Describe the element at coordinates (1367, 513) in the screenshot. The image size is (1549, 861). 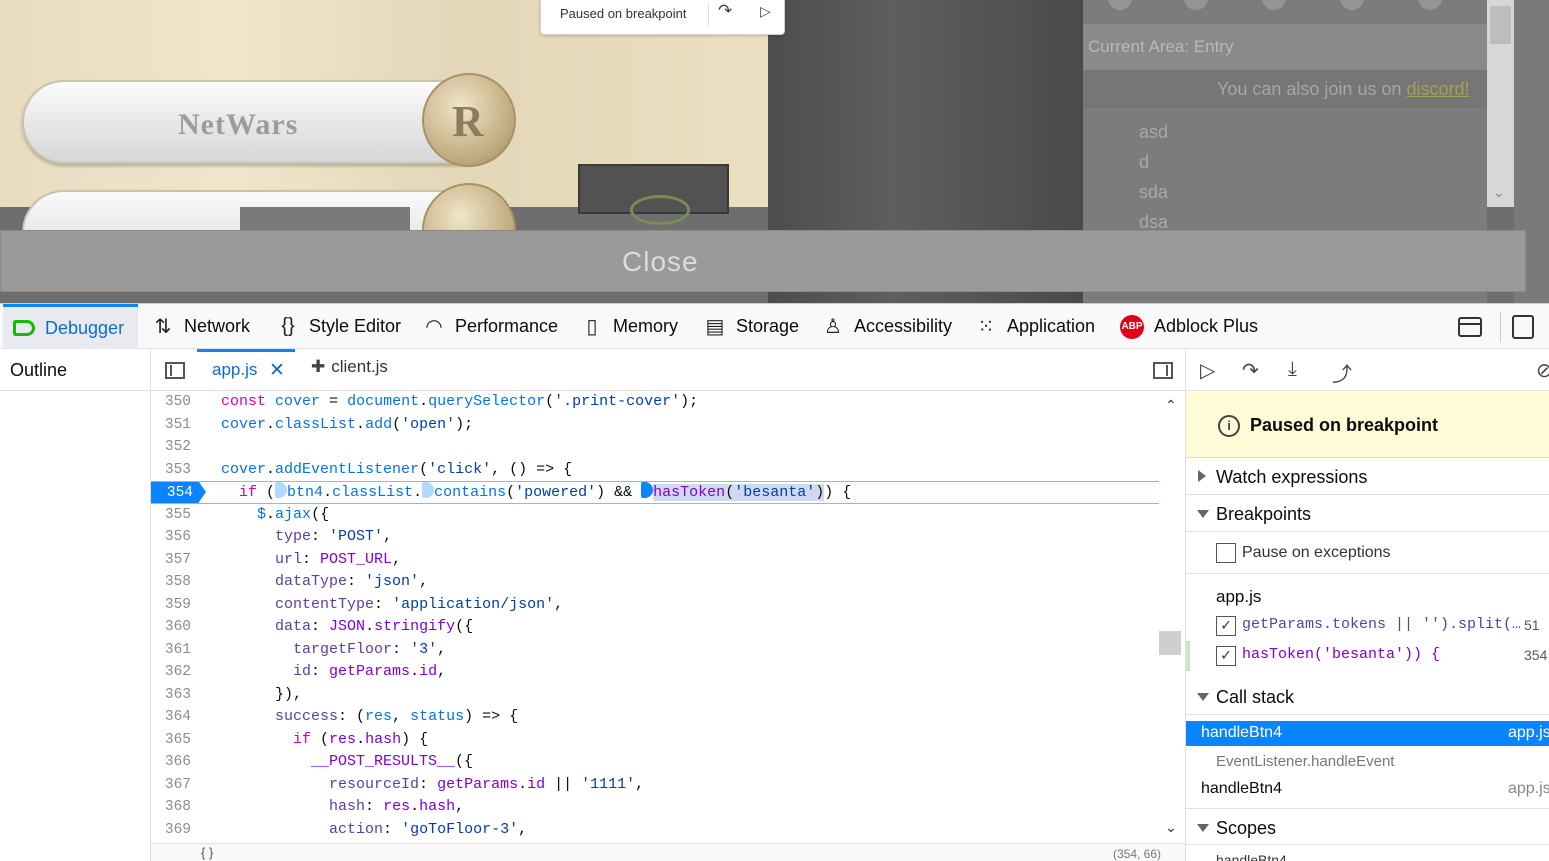
I see `breakpoints-header: Breakpoints` at that location.